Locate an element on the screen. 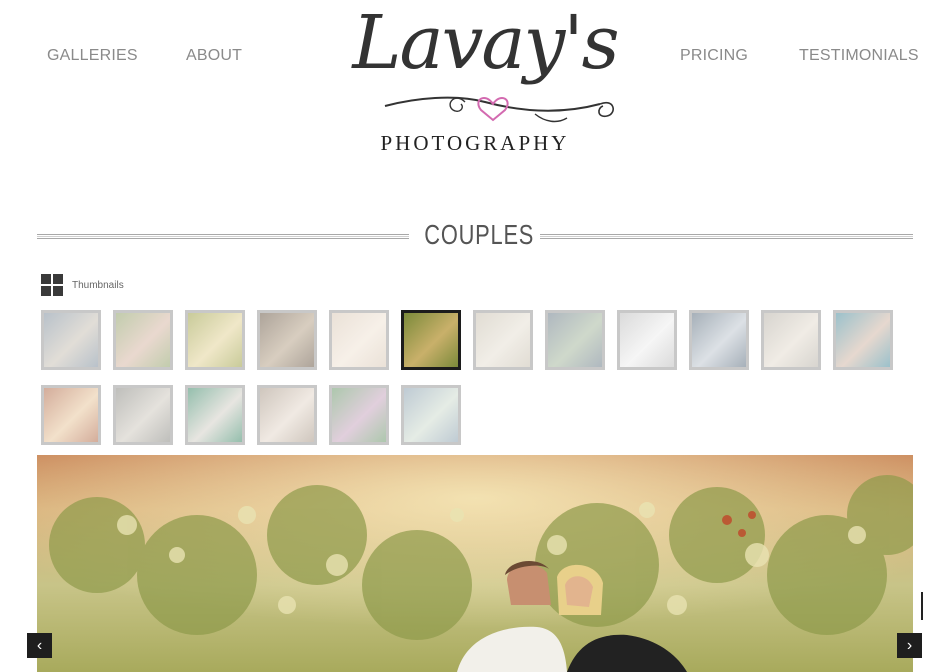 The width and height of the screenshot is (950, 672). logo-flourish is located at coordinates (499, 109).